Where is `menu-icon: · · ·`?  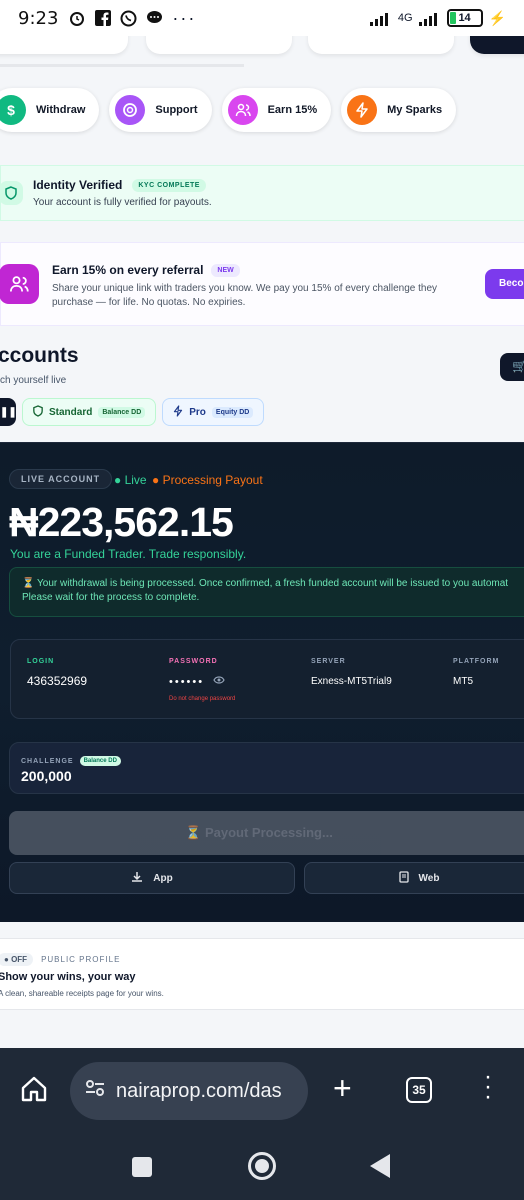
menu-icon: · · · is located at coordinates (488, 1087).